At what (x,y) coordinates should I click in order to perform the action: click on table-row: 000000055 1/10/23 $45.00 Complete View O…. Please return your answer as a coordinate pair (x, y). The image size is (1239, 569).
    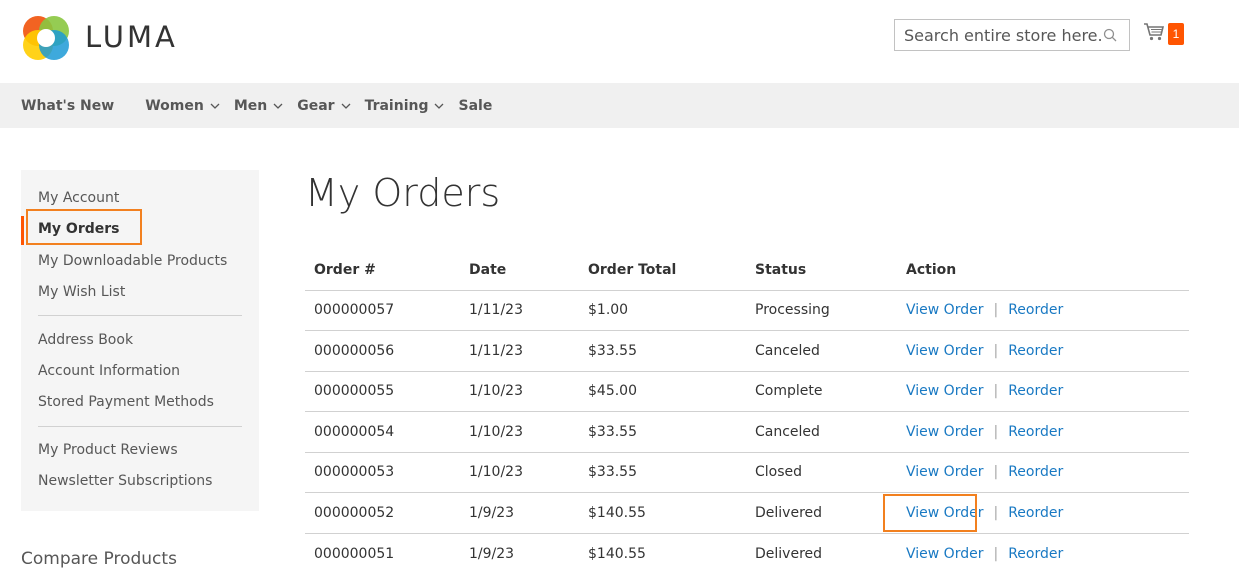
    Looking at the image, I should click on (747, 391).